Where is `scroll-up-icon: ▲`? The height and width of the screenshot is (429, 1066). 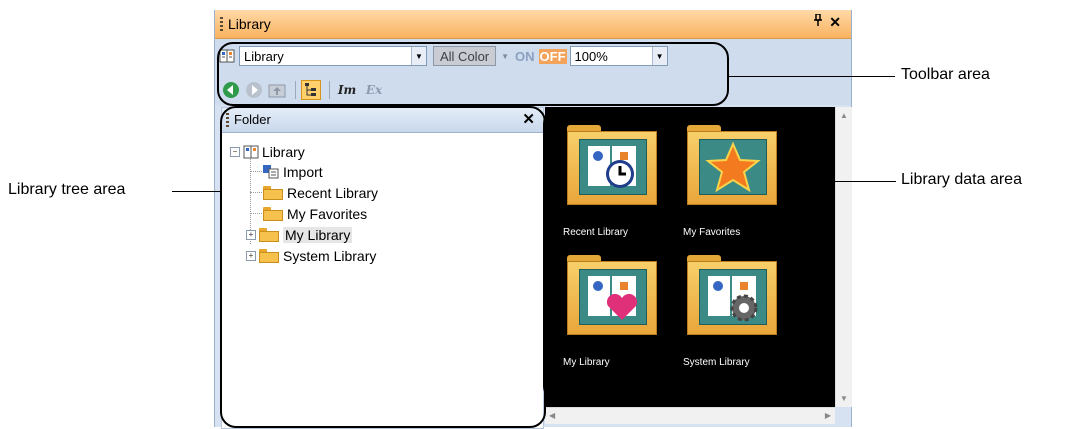
scroll-up-icon: ▲ is located at coordinates (844, 115).